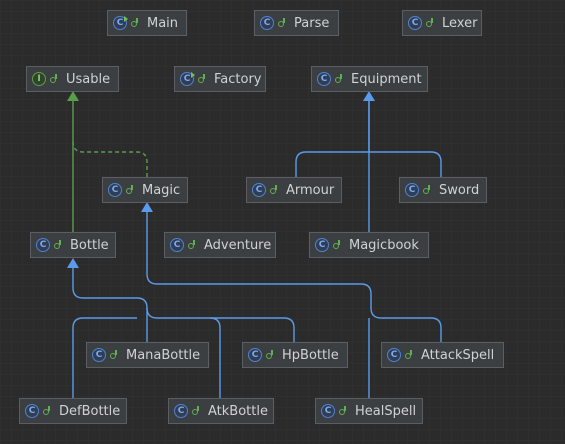 The width and height of the screenshot is (565, 444). I want to click on class-main: C Main, so click(147, 23).